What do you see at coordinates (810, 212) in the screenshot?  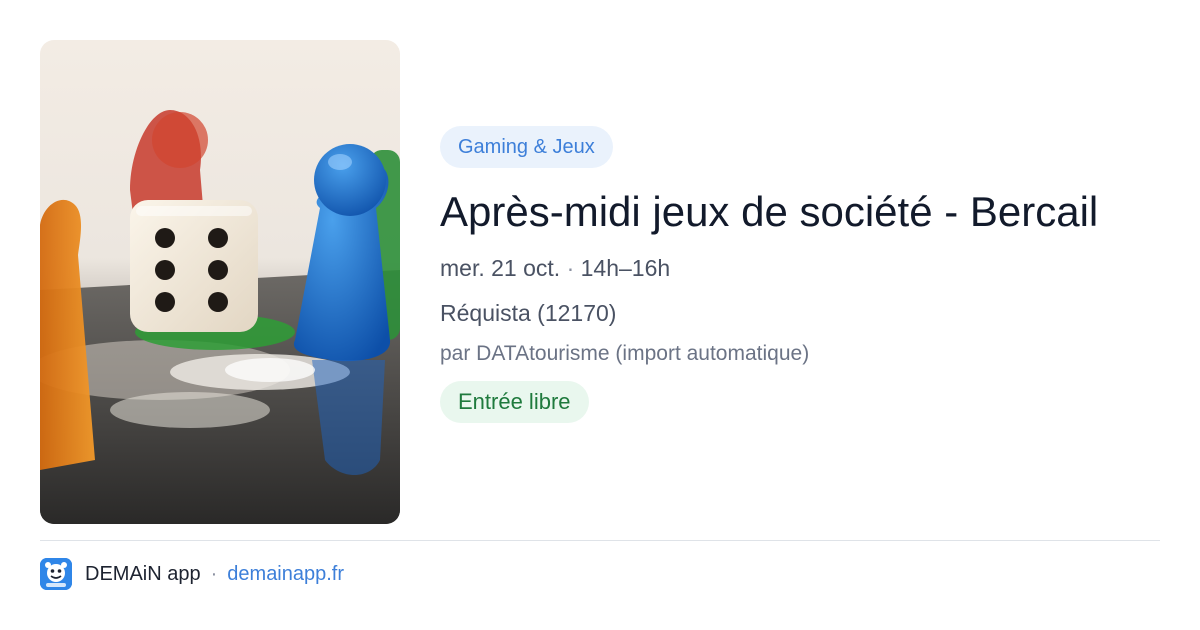 I see `event-title: Après-midi jeux de société - Bercail` at bounding box center [810, 212].